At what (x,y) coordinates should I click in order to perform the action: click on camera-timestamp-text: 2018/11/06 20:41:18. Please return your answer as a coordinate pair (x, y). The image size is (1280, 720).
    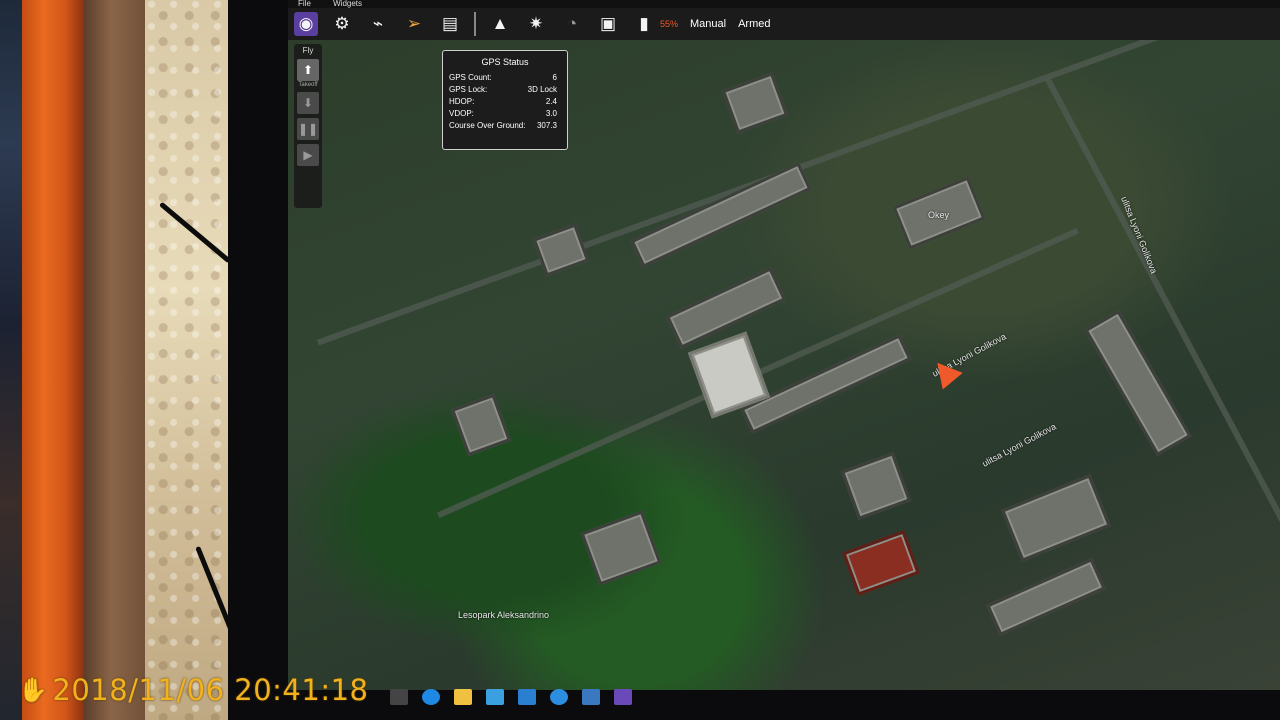
    Looking at the image, I should click on (210, 690).